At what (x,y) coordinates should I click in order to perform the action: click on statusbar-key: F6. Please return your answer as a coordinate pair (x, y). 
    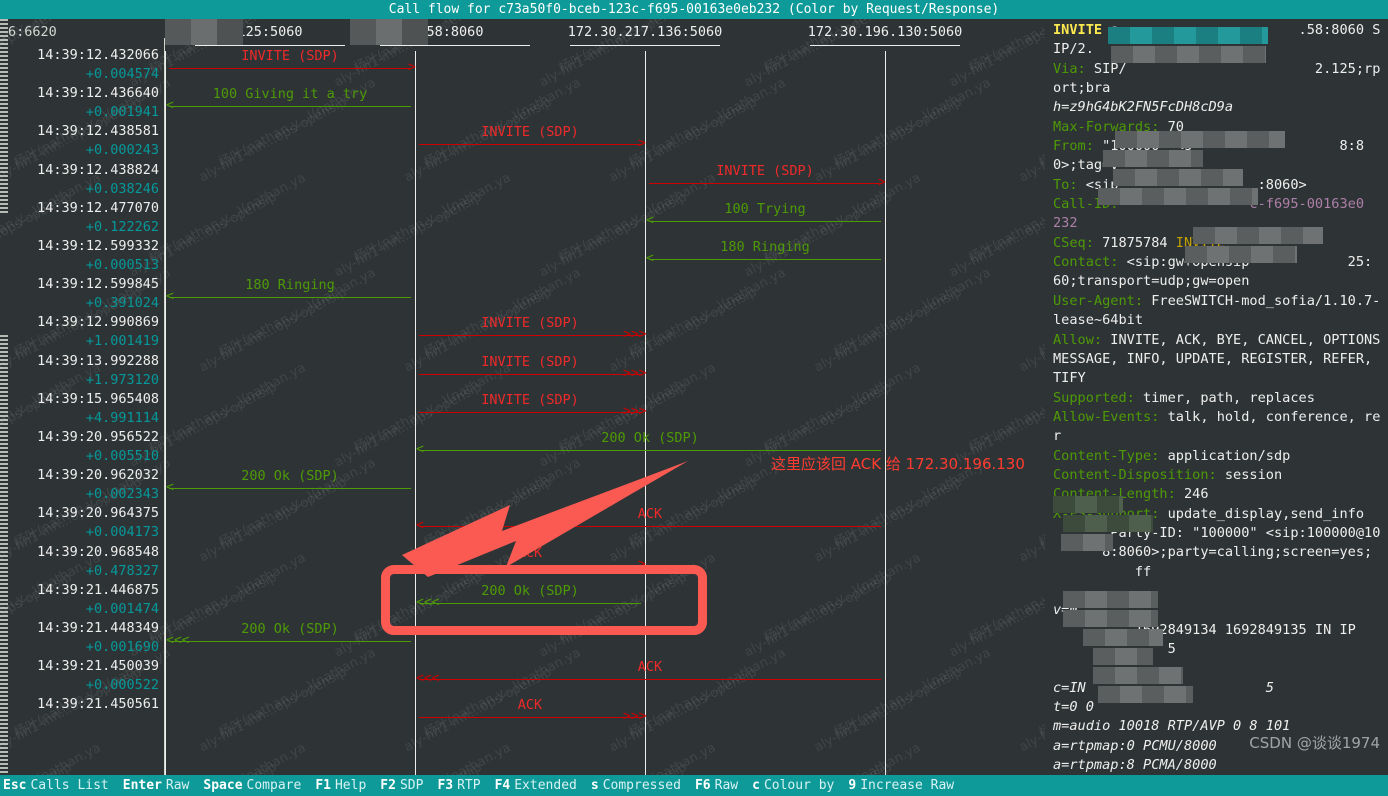
    Looking at the image, I should click on (703, 785).